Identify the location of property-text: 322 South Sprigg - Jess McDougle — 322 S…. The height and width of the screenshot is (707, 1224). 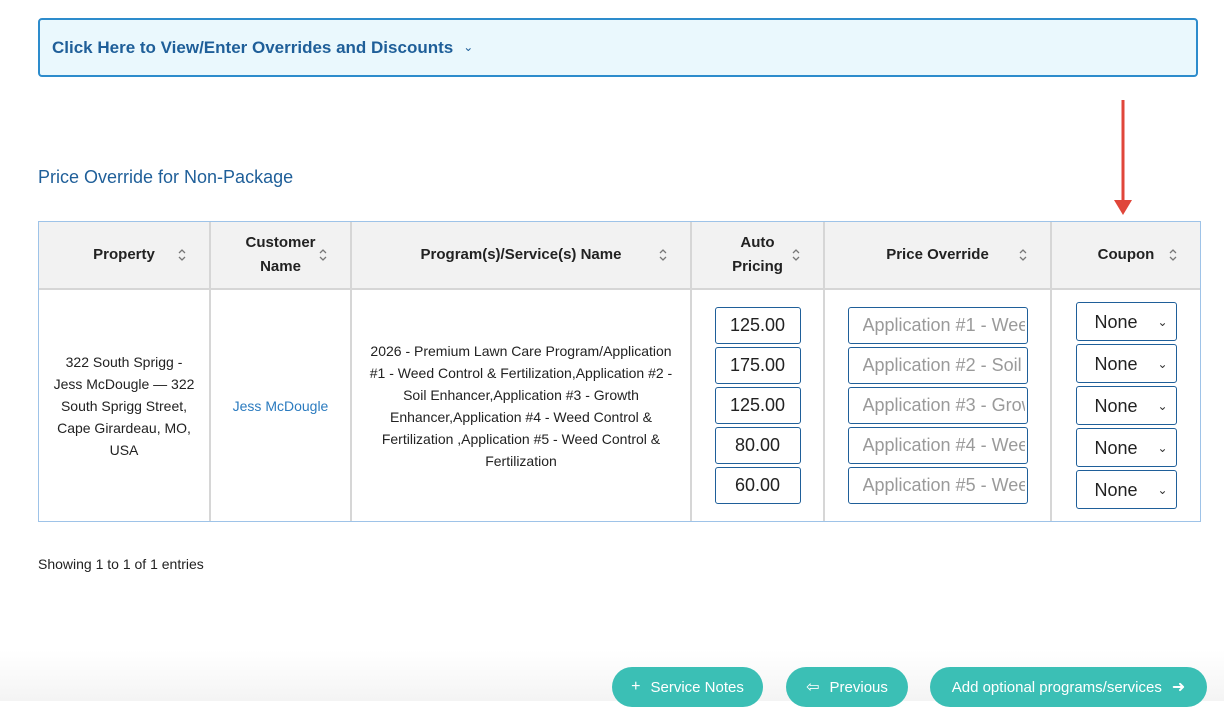
(124, 405).